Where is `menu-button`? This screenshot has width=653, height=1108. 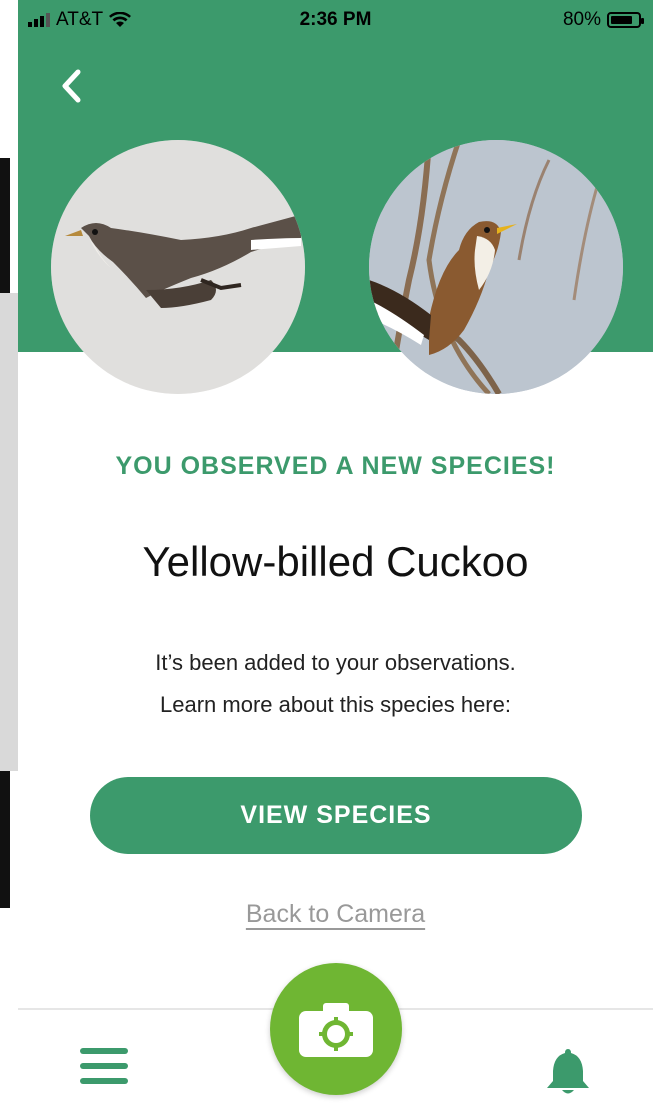
menu-button is located at coordinates (105, 1070).